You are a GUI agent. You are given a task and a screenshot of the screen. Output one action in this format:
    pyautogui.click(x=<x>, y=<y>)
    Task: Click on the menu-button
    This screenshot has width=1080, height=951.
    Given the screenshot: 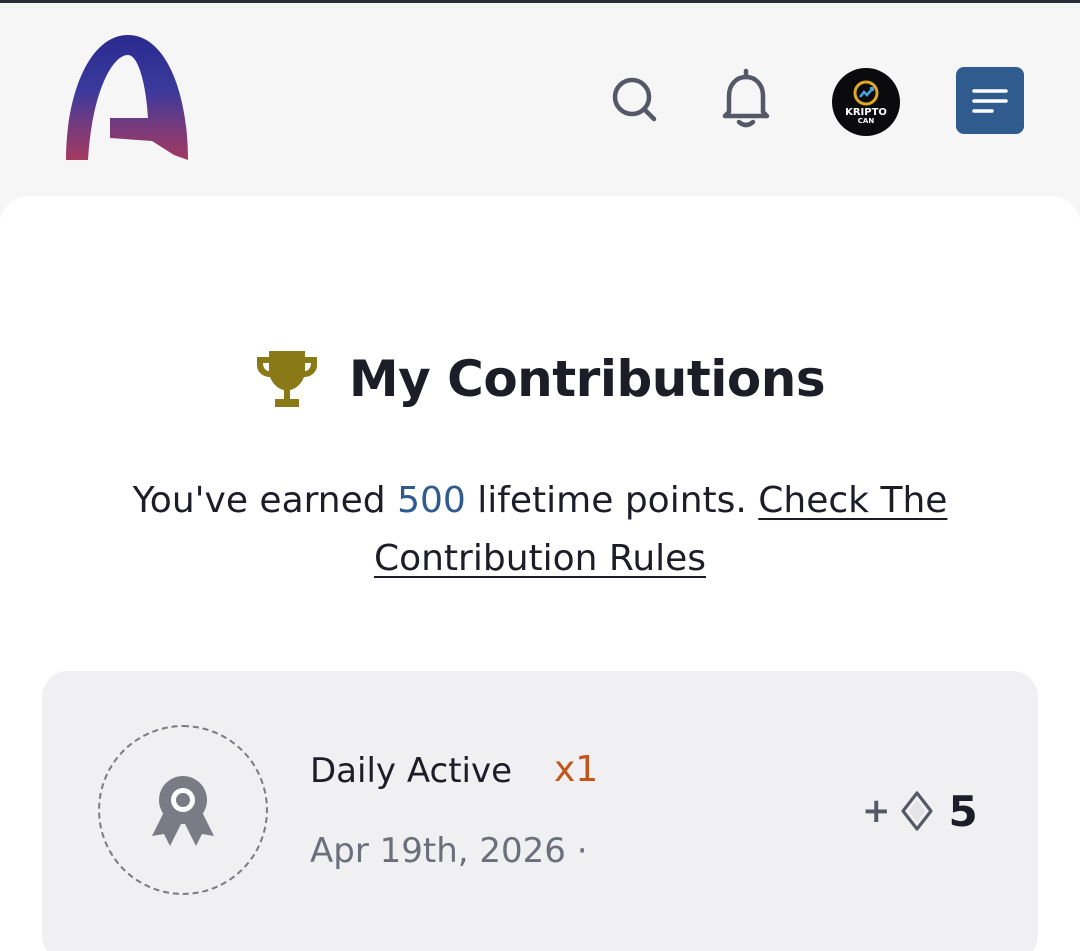 What is the action you would take?
    pyautogui.click(x=990, y=100)
    